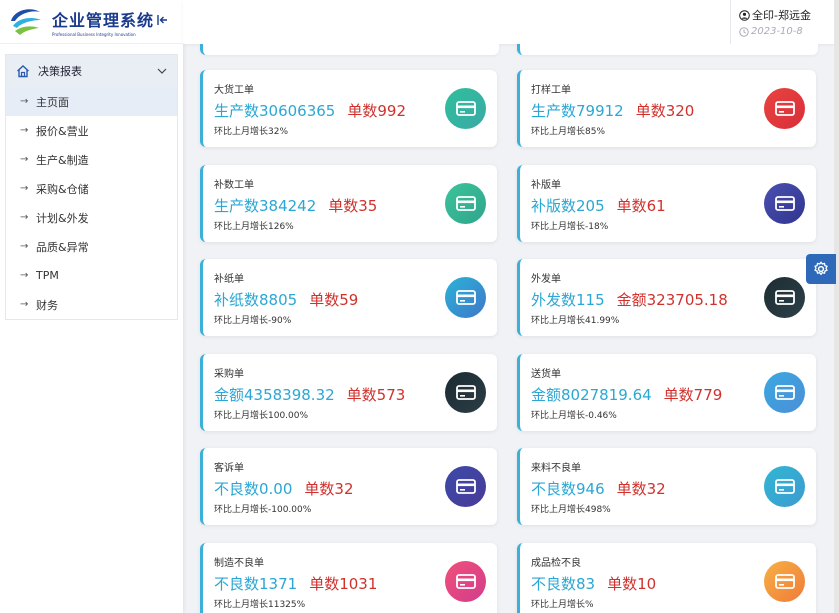 This screenshot has width=839, height=613. What do you see at coordinates (253, 489) in the screenshot?
I see `card-primary-value: 不良数0.00` at bounding box center [253, 489].